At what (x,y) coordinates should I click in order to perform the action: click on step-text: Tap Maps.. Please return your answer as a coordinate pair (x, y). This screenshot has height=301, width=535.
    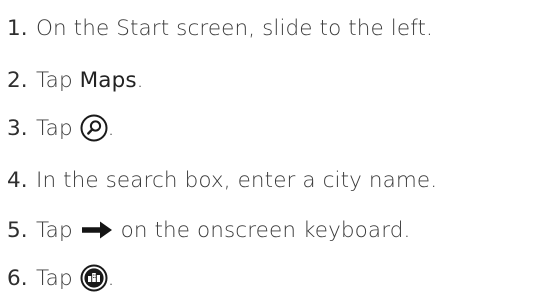
    Looking at the image, I should click on (90, 80).